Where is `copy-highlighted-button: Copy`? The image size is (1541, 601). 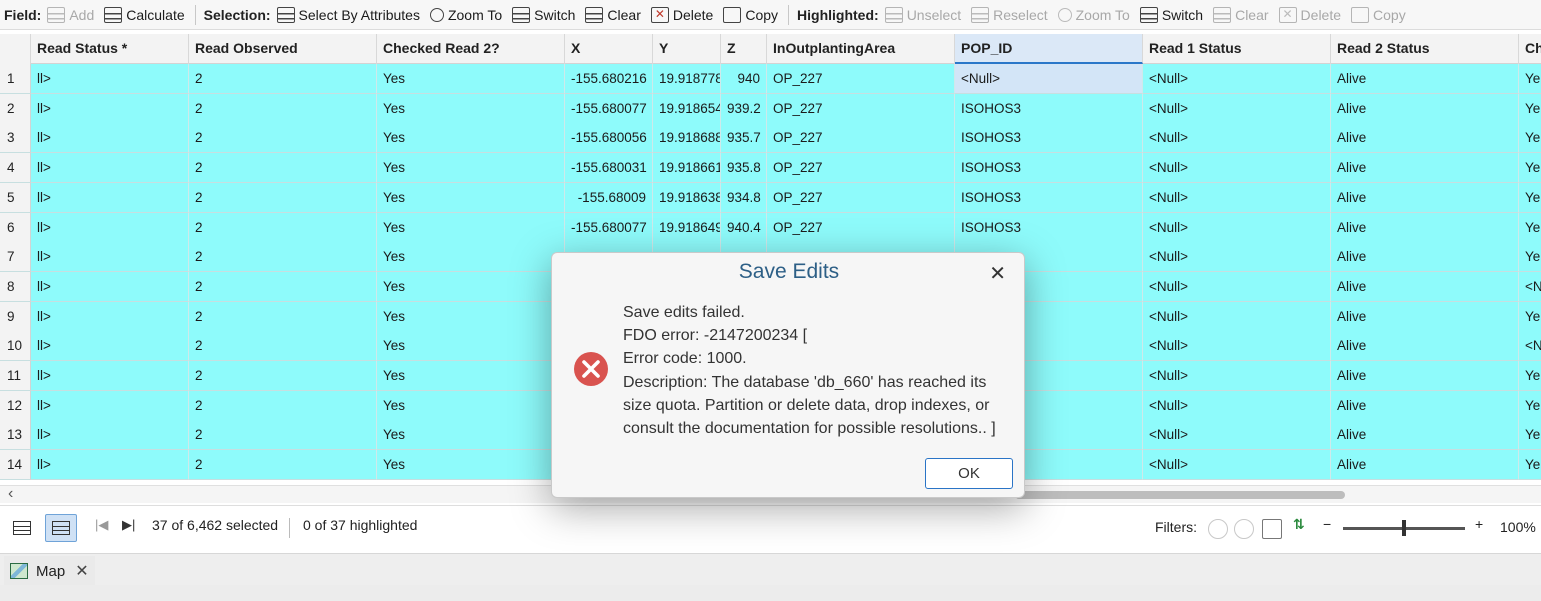 copy-highlighted-button: Copy is located at coordinates (1378, 14).